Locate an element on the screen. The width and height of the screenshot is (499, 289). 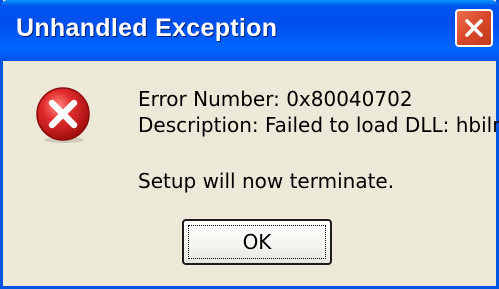
ok-button: OK is located at coordinates (257, 242).